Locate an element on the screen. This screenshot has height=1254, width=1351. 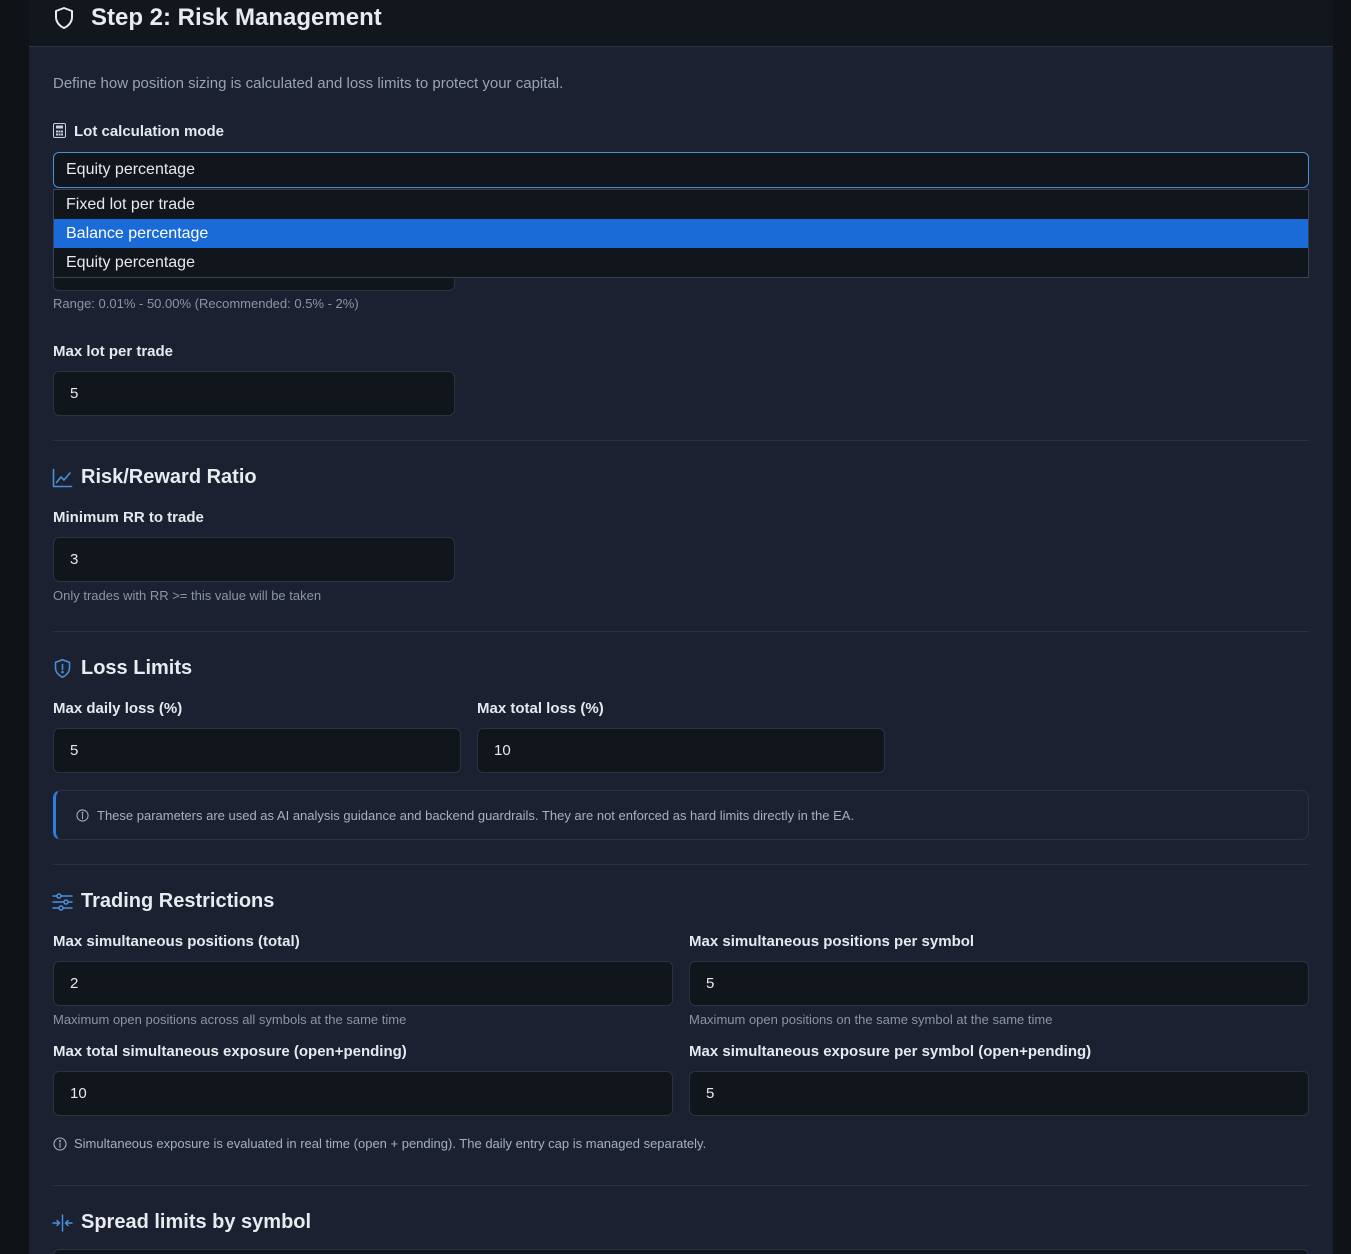
max-lot-value: 5 is located at coordinates (74, 393).